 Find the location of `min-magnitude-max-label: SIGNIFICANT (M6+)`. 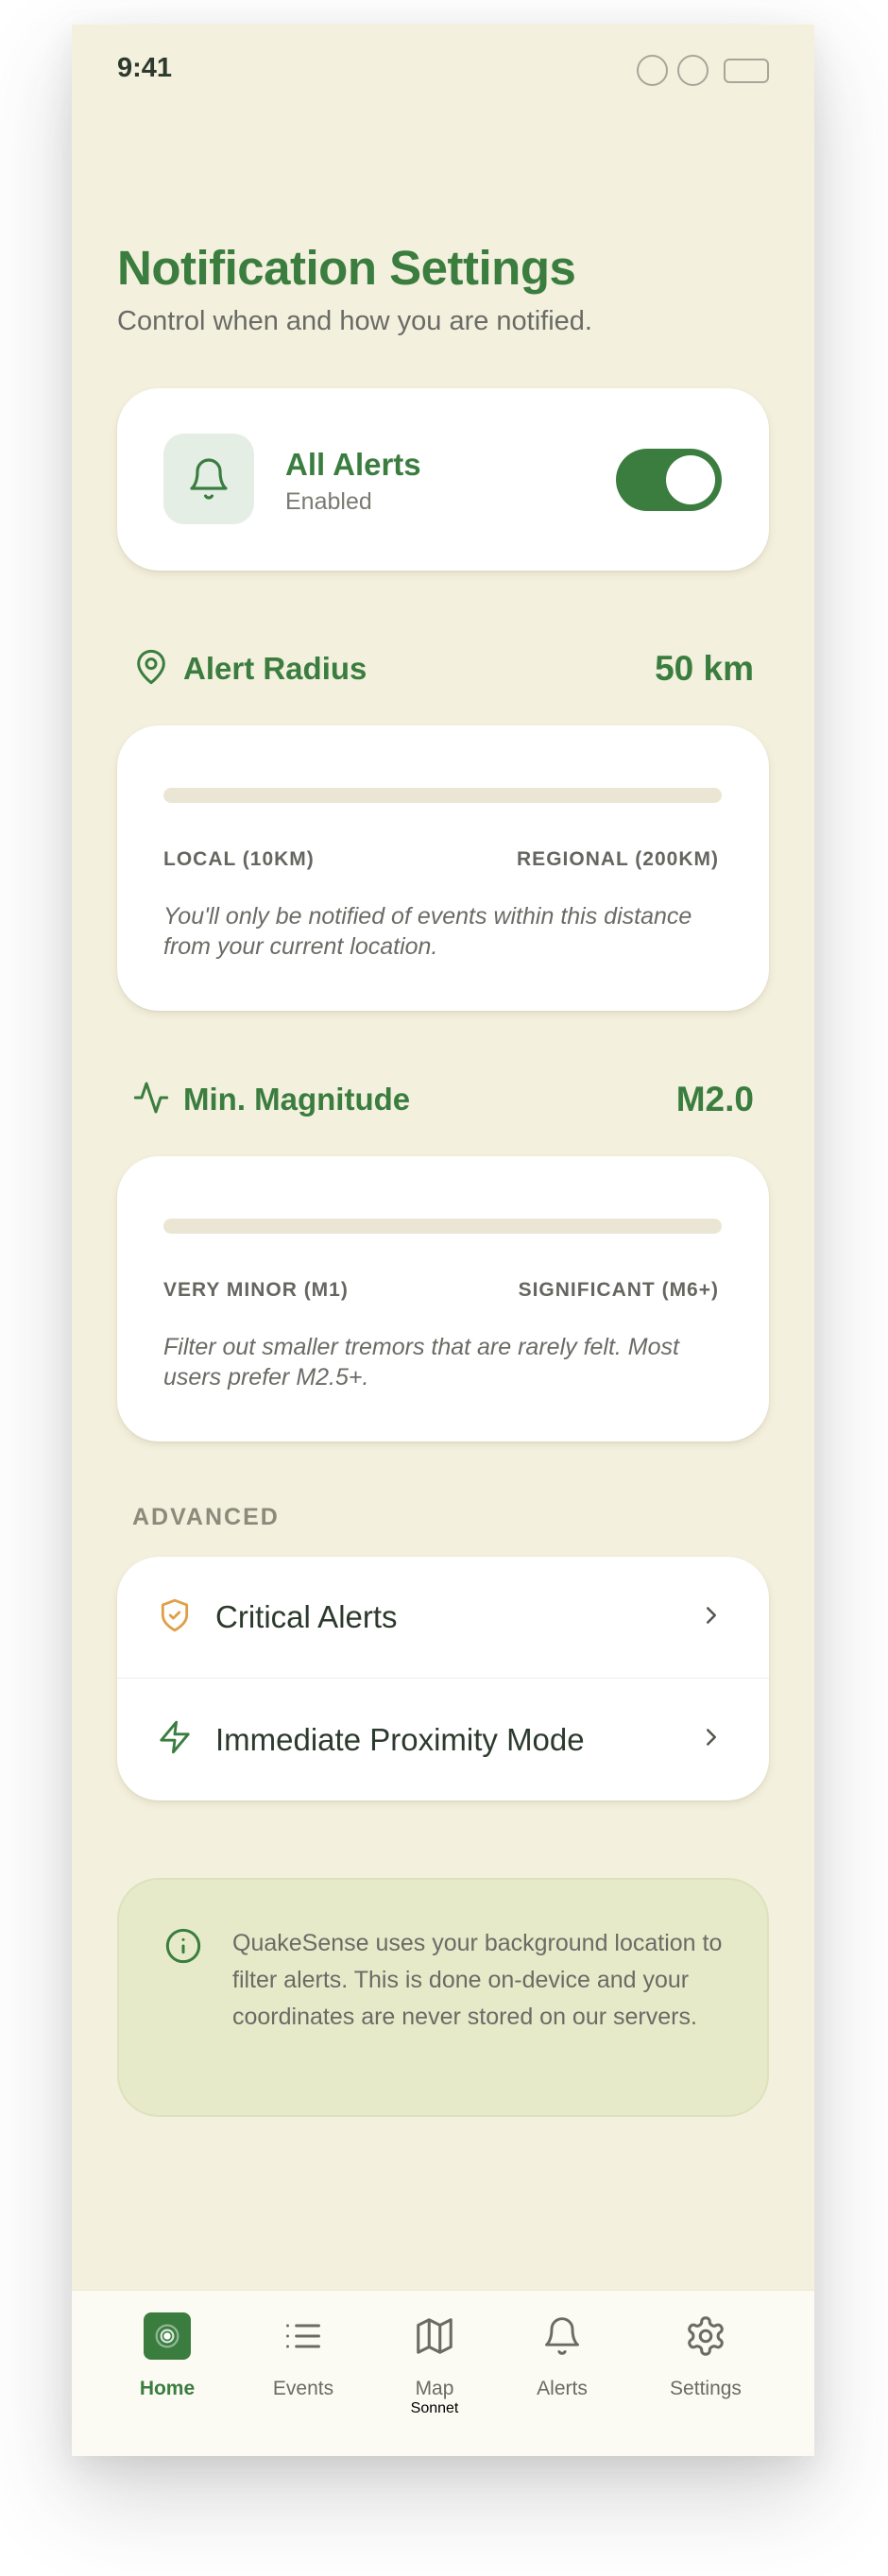

min-magnitude-max-label: SIGNIFICANT (M6+) is located at coordinates (618, 1290).